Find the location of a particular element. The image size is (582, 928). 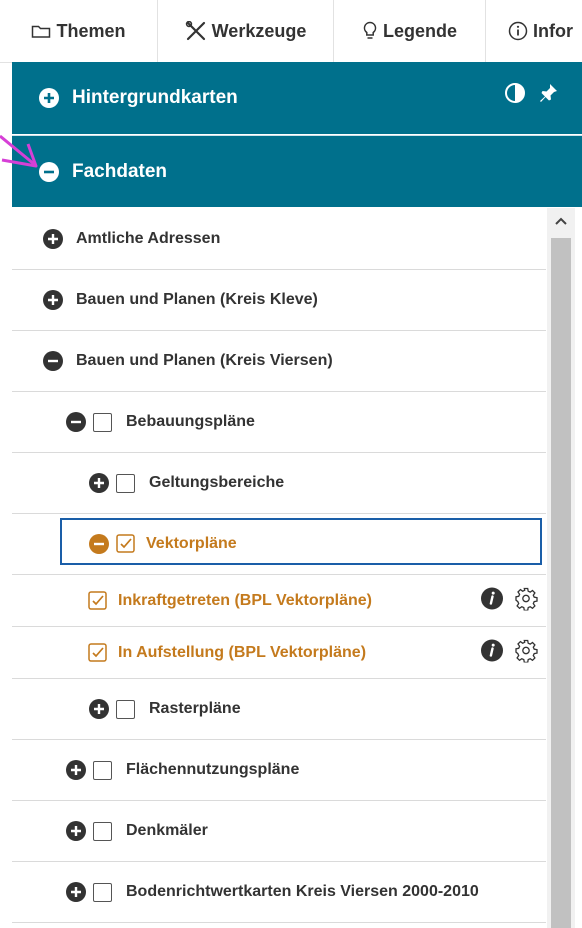

tree-item-denkmaeler: Denkmäler is located at coordinates (279, 831).